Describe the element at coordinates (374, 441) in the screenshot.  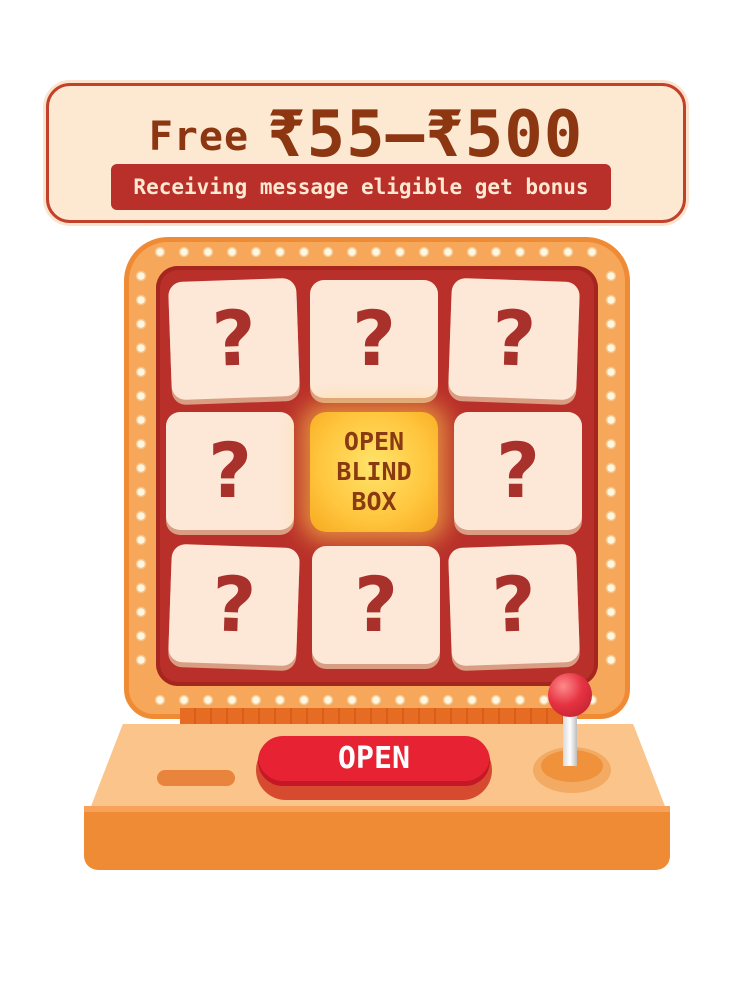
I see `blind-box-label-line-1: OPEN` at that location.